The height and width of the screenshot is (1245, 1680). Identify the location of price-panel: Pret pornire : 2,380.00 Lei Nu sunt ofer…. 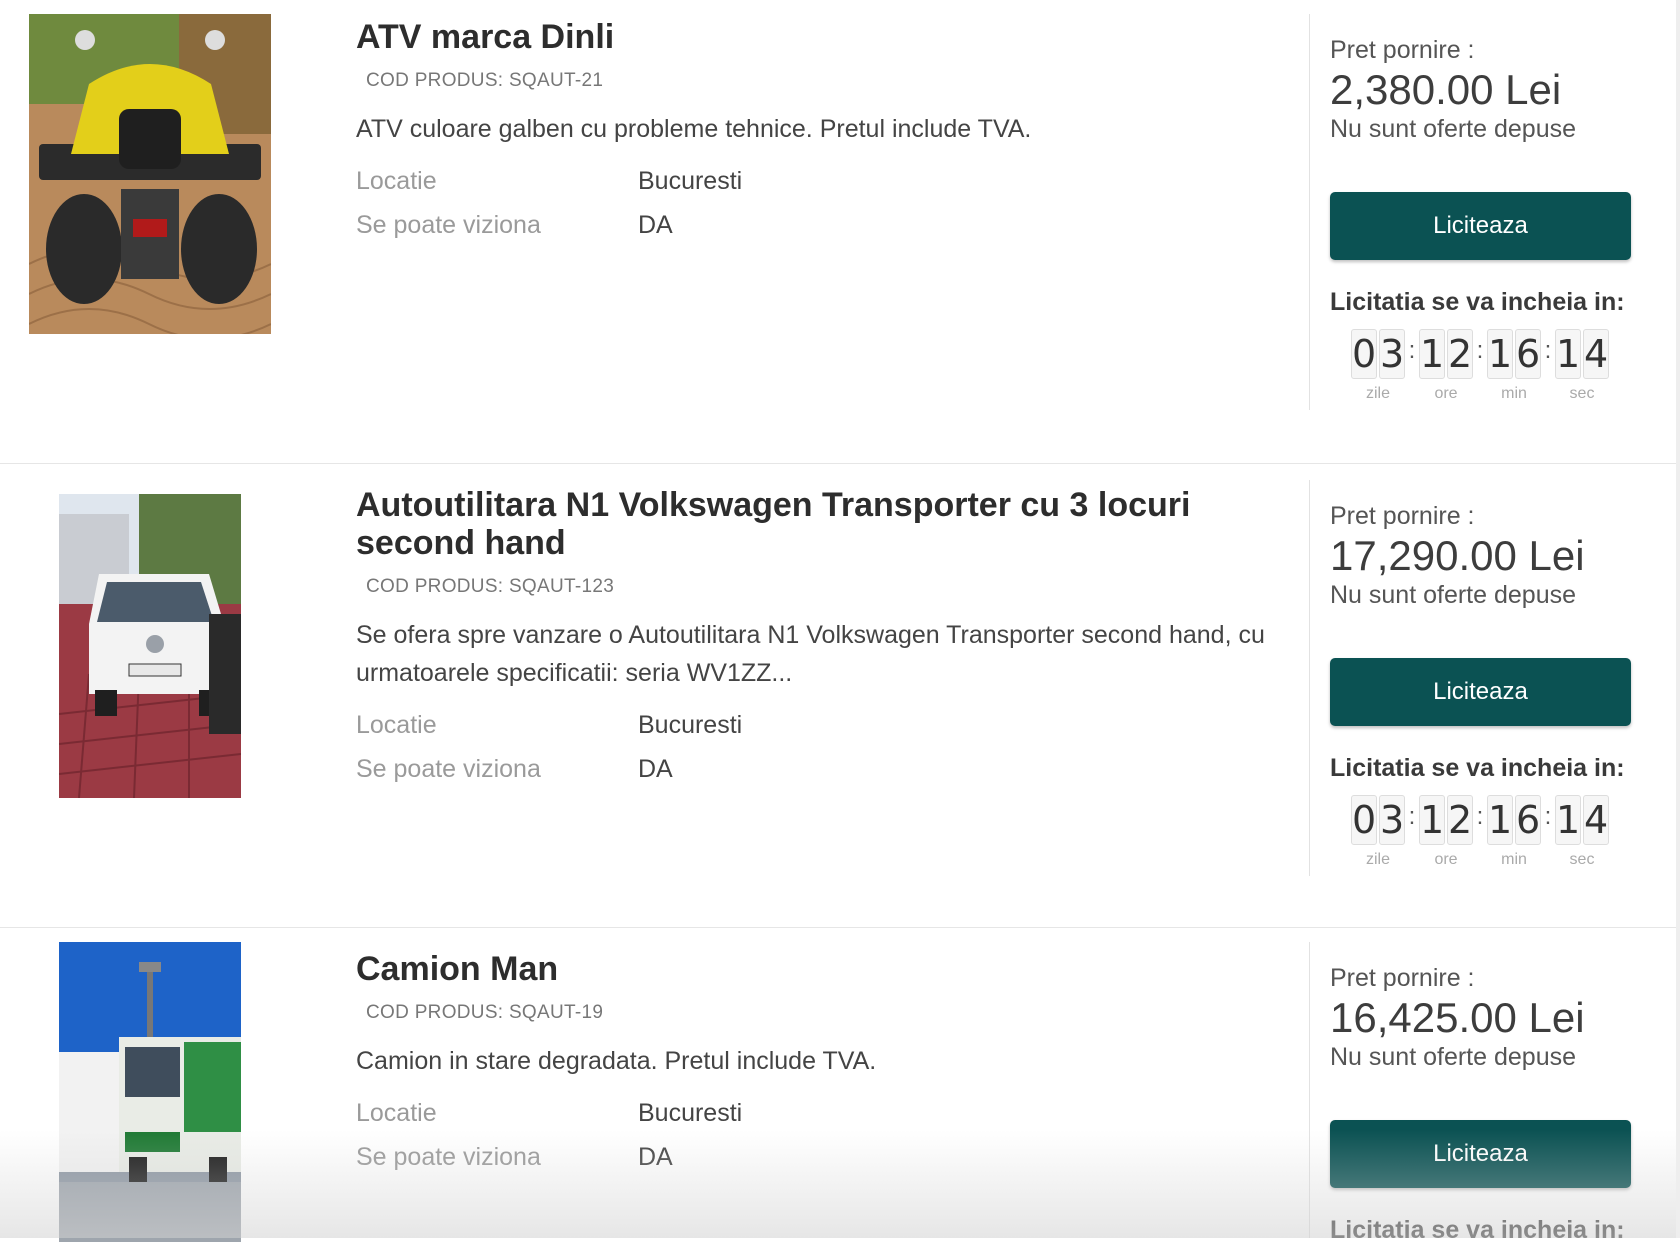
(1475, 212).